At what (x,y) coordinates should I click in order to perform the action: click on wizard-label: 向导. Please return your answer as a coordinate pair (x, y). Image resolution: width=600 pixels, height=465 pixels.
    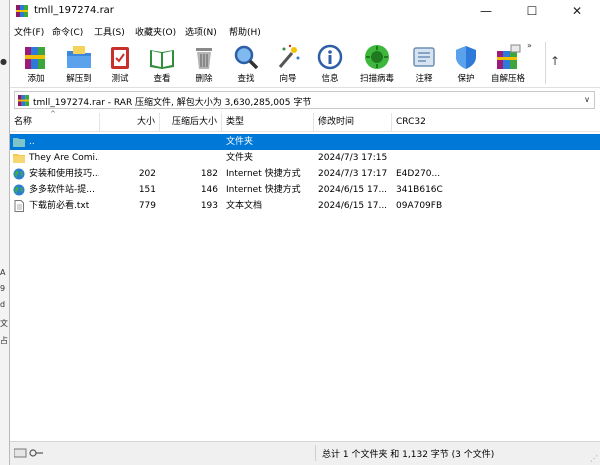
    Looking at the image, I should click on (288, 79).